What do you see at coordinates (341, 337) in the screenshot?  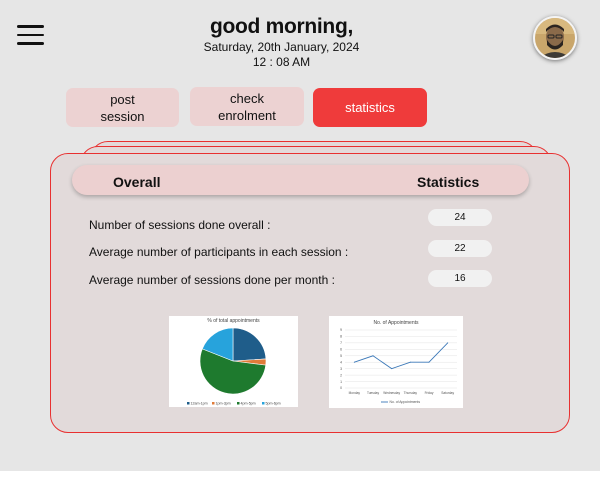 I see `line-ytick-8: 8` at bounding box center [341, 337].